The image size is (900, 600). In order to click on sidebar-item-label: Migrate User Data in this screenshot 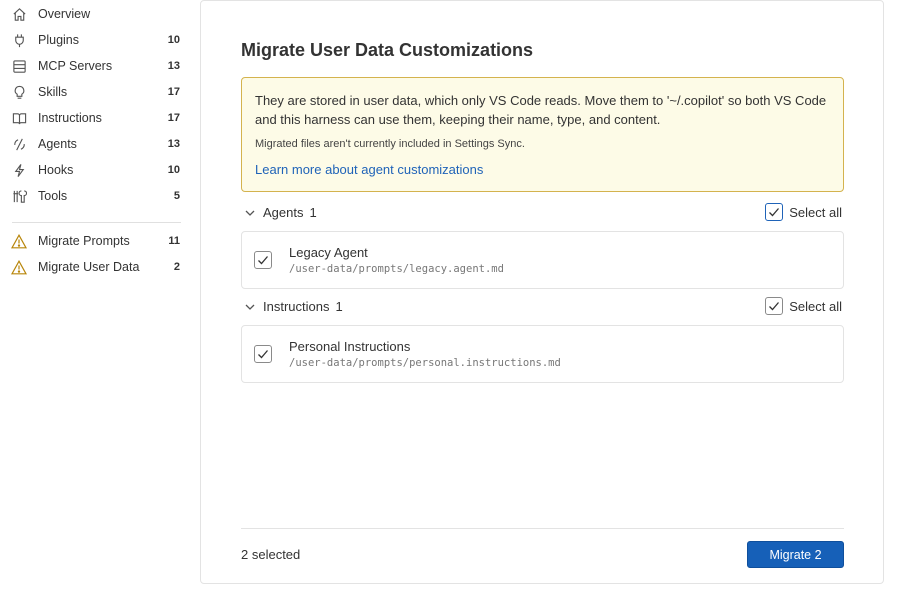, I will do `click(89, 267)`.